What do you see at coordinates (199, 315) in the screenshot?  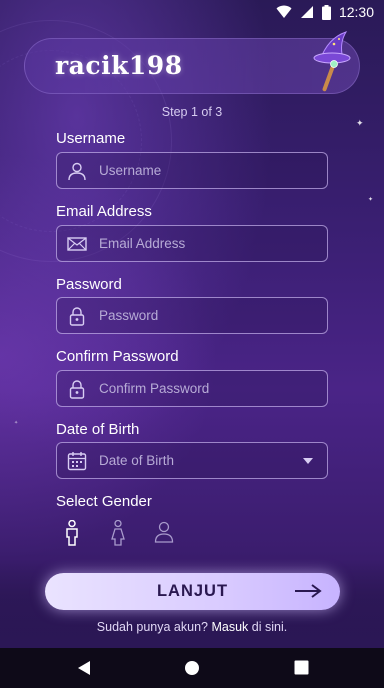 I see `password-input` at bounding box center [199, 315].